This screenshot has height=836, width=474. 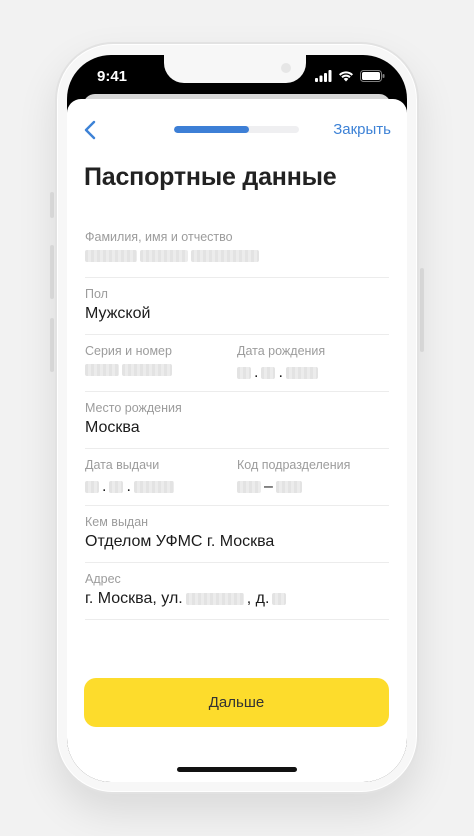 What do you see at coordinates (111, 256) in the screenshot?
I see `redacted-surname` at bounding box center [111, 256].